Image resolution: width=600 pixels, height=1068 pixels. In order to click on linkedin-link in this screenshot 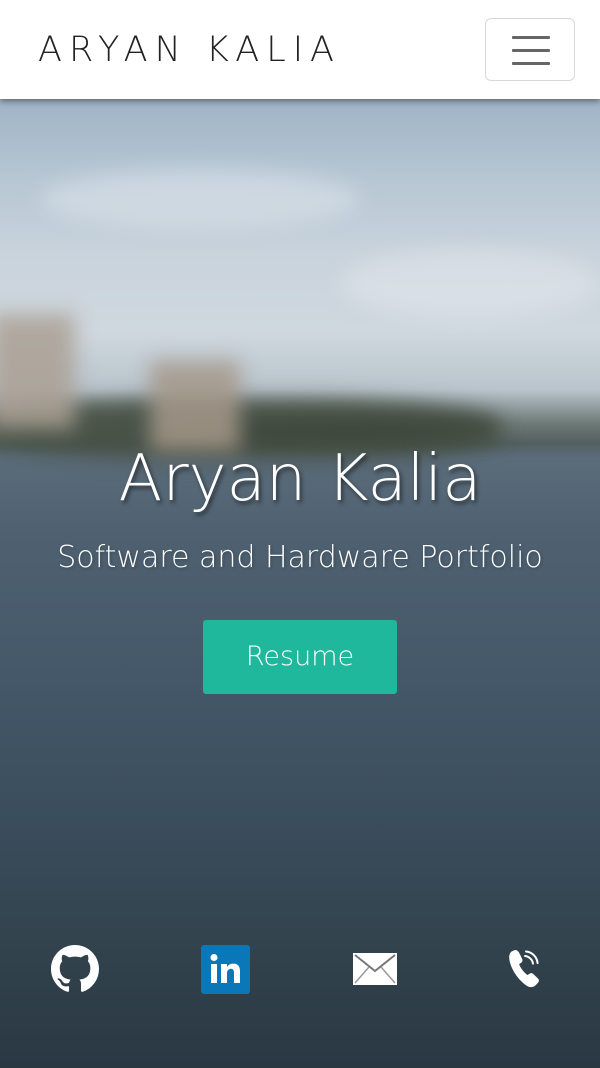, I will do `click(225, 969)`.